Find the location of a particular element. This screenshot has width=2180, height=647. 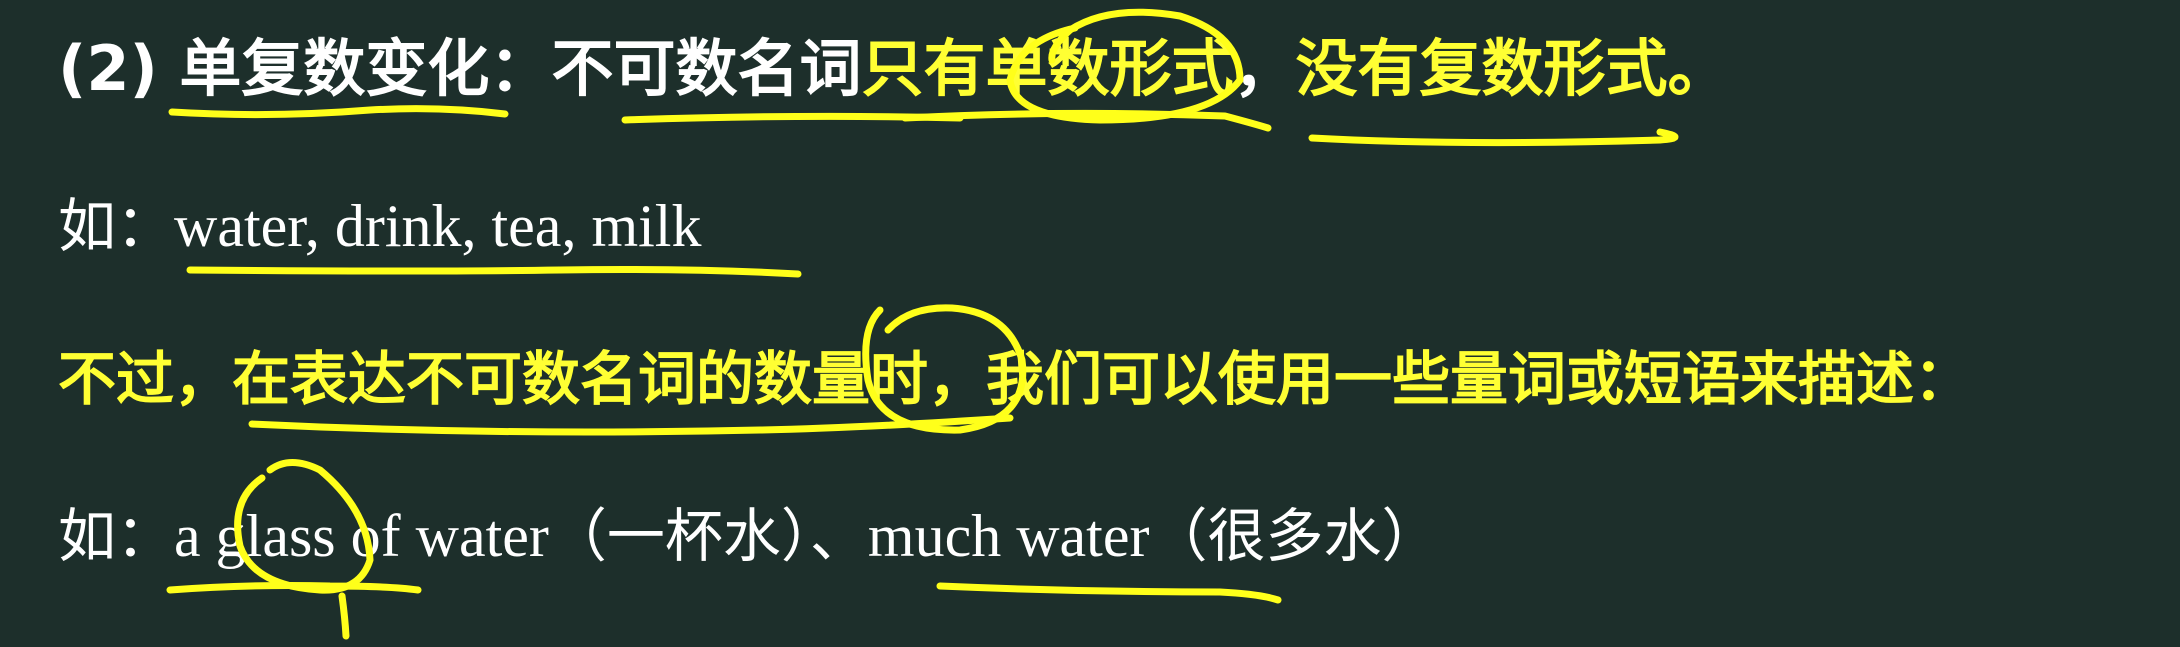

underline-much-water-annotation is located at coordinates (1109, 593).